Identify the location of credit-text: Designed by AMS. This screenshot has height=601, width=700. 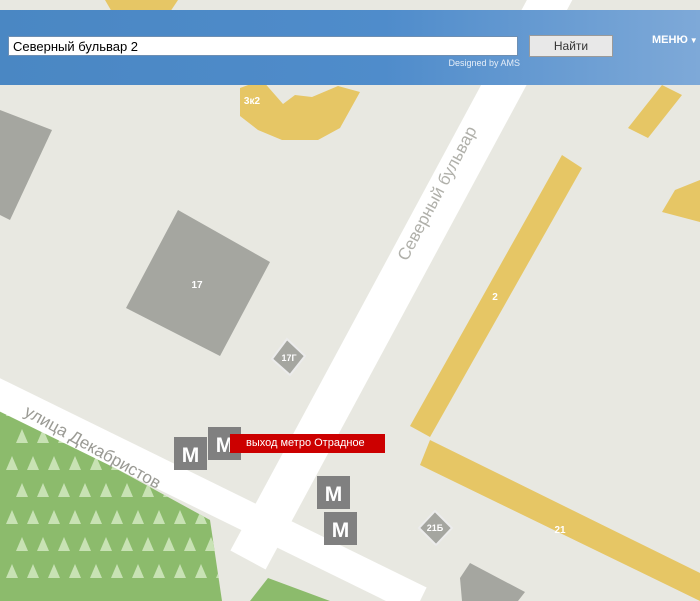
(484, 63).